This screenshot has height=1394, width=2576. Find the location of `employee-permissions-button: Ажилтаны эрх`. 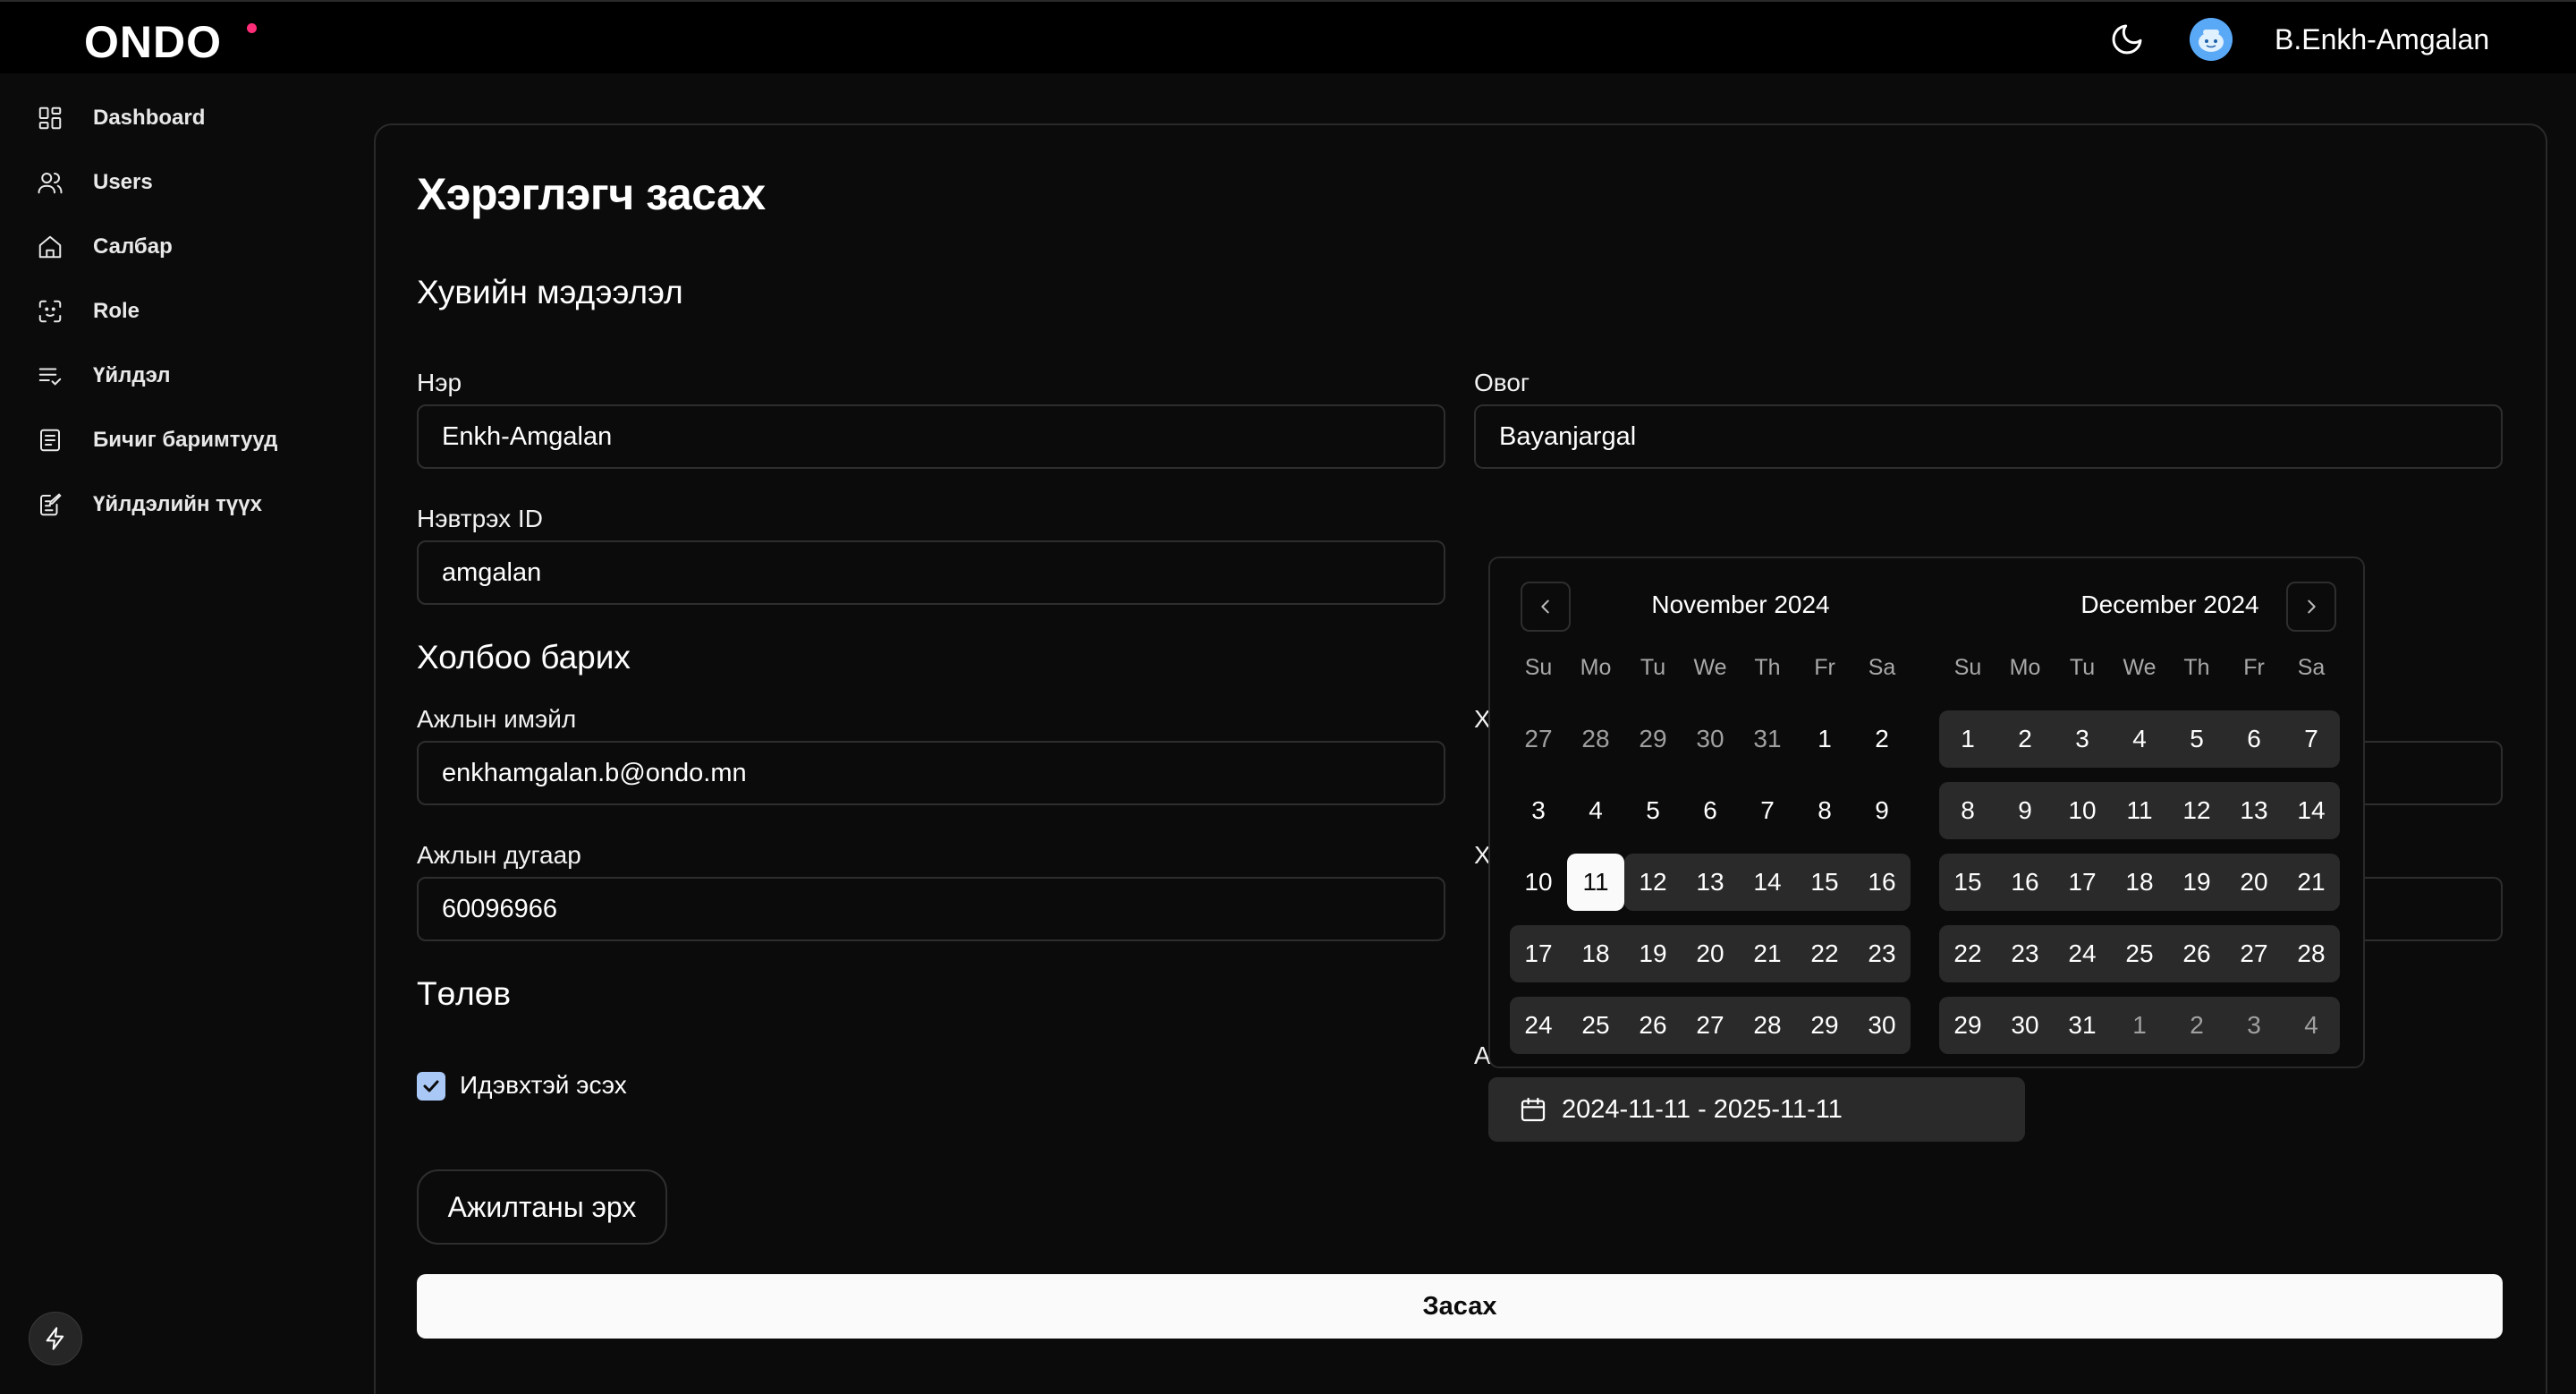

employee-permissions-button: Ажилтаны эрх is located at coordinates (542, 1207).